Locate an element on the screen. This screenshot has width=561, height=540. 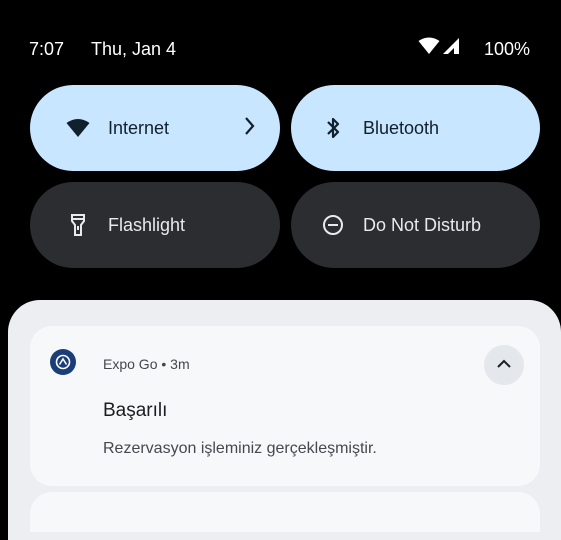
chevron-up-icon is located at coordinates (504, 365).